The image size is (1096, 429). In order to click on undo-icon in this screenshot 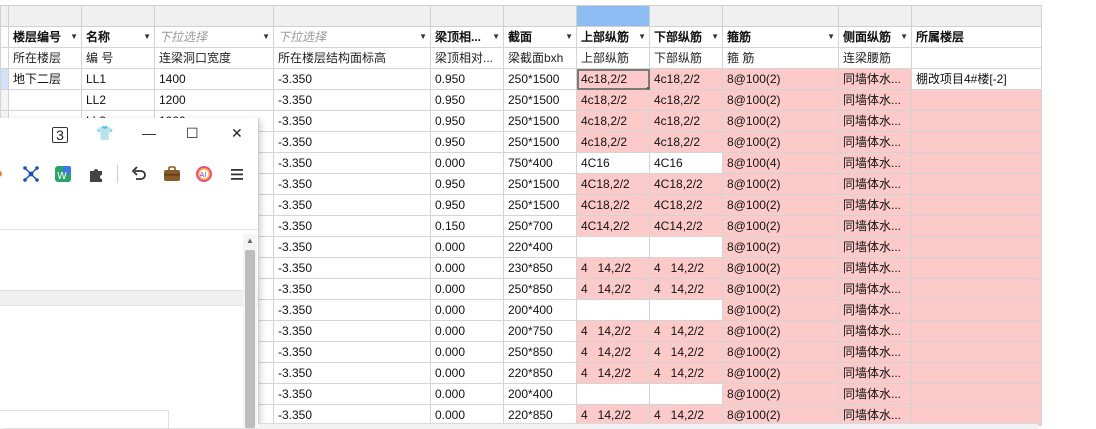, I will do `click(139, 174)`.